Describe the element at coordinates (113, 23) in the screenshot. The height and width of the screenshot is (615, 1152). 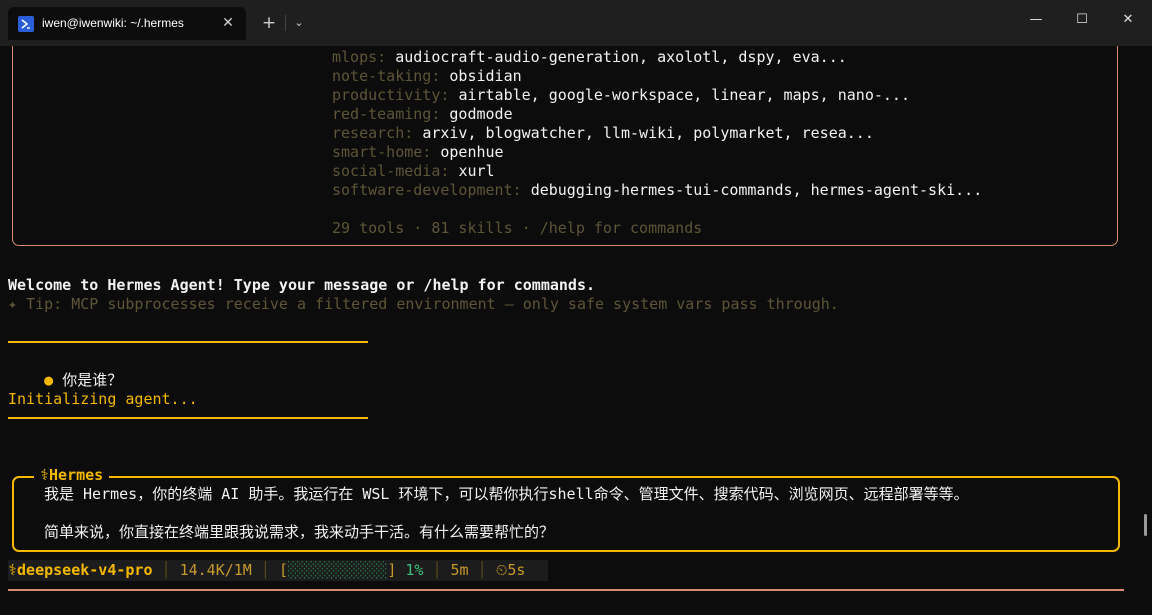
I see `tab-title: iwen@iwenwiki: ~/.hermes` at that location.